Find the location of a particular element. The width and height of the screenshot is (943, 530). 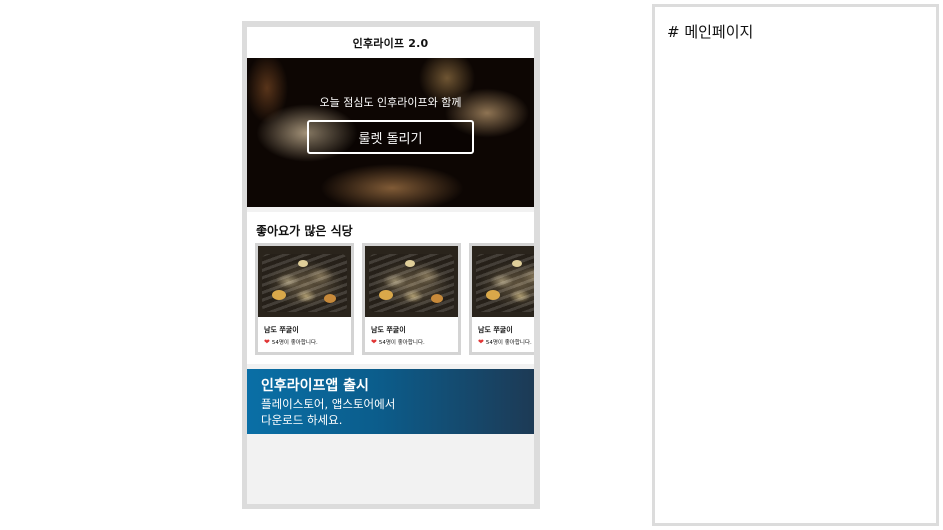

hero-banner: 오늘 점심도 인후라이프와 함께 룰렛 돌리기 is located at coordinates (390, 132).